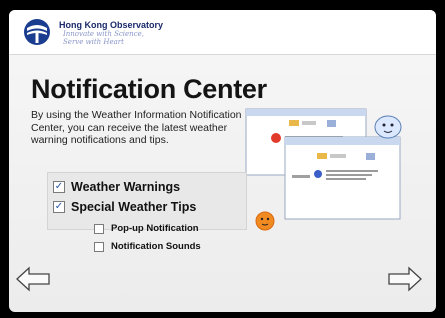 The width and height of the screenshot is (445, 318). I want to click on option-popup-notification: Pop-up Notification, so click(146, 228).